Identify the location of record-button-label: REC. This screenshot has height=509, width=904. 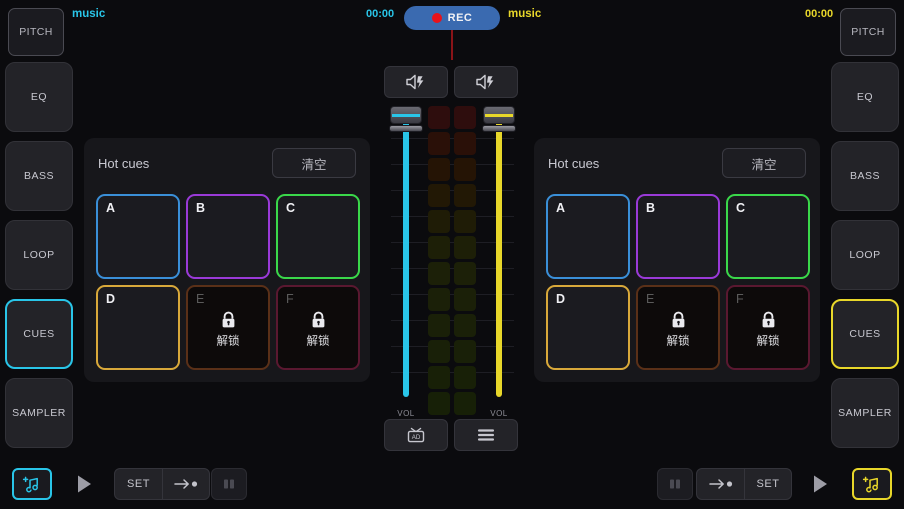
(460, 18).